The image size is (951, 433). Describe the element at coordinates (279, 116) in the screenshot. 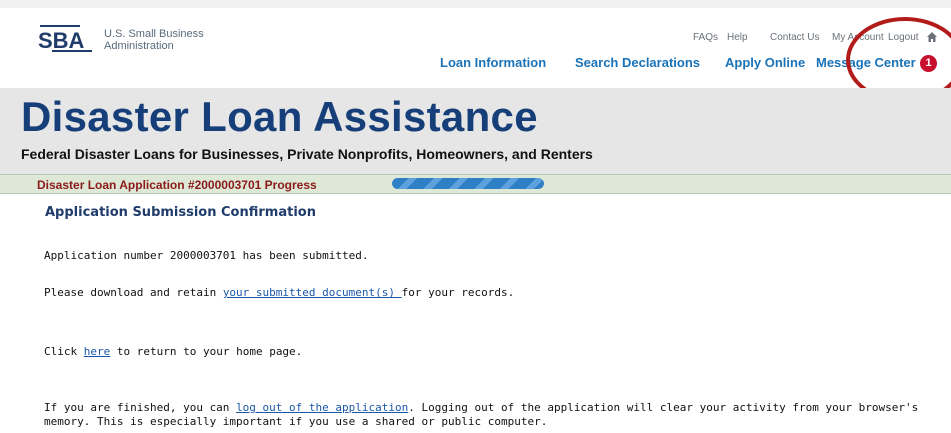

I see `page-title: Disaster Loan Assistance` at that location.